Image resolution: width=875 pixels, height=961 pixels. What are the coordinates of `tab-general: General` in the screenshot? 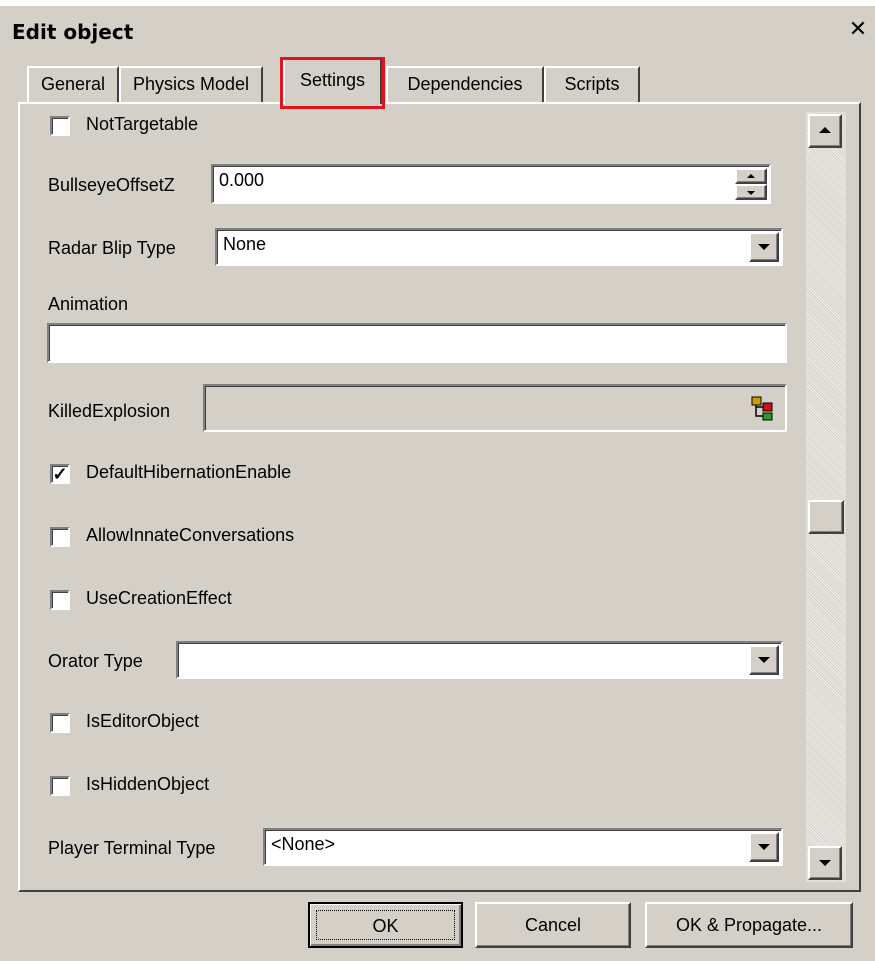 It's located at (73, 84).